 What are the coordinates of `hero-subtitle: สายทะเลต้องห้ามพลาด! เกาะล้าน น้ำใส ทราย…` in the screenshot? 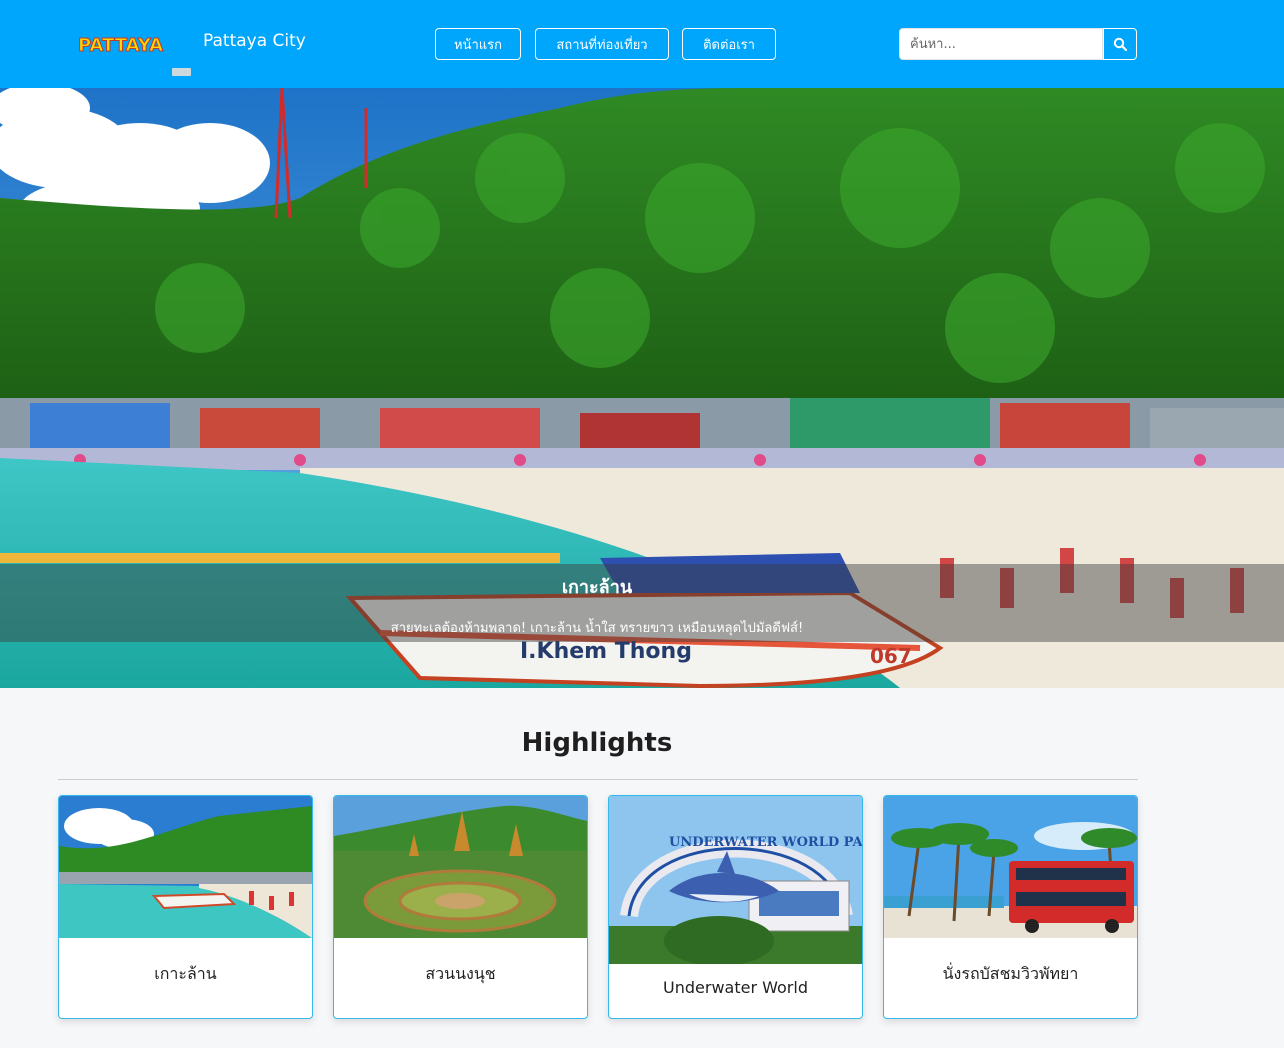 It's located at (597, 628).